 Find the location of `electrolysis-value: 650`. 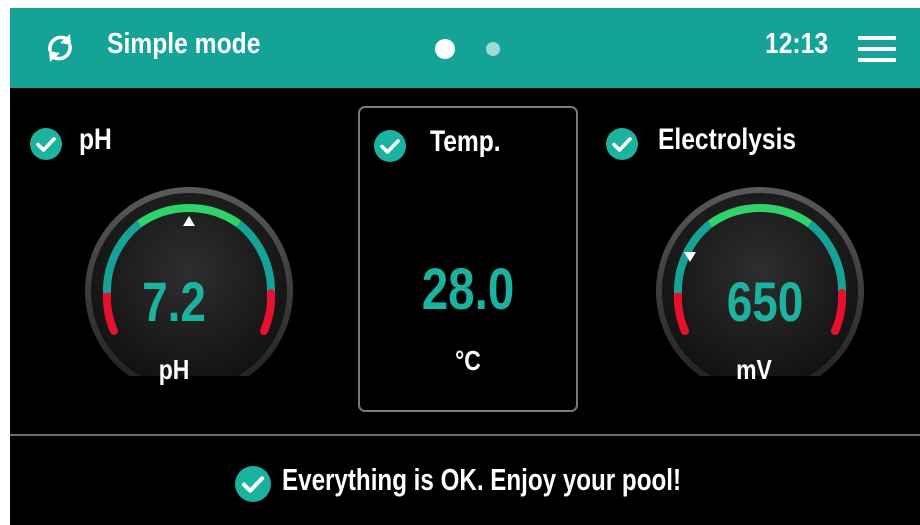

electrolysis-value: 650 is located at coordinates (765, 301).